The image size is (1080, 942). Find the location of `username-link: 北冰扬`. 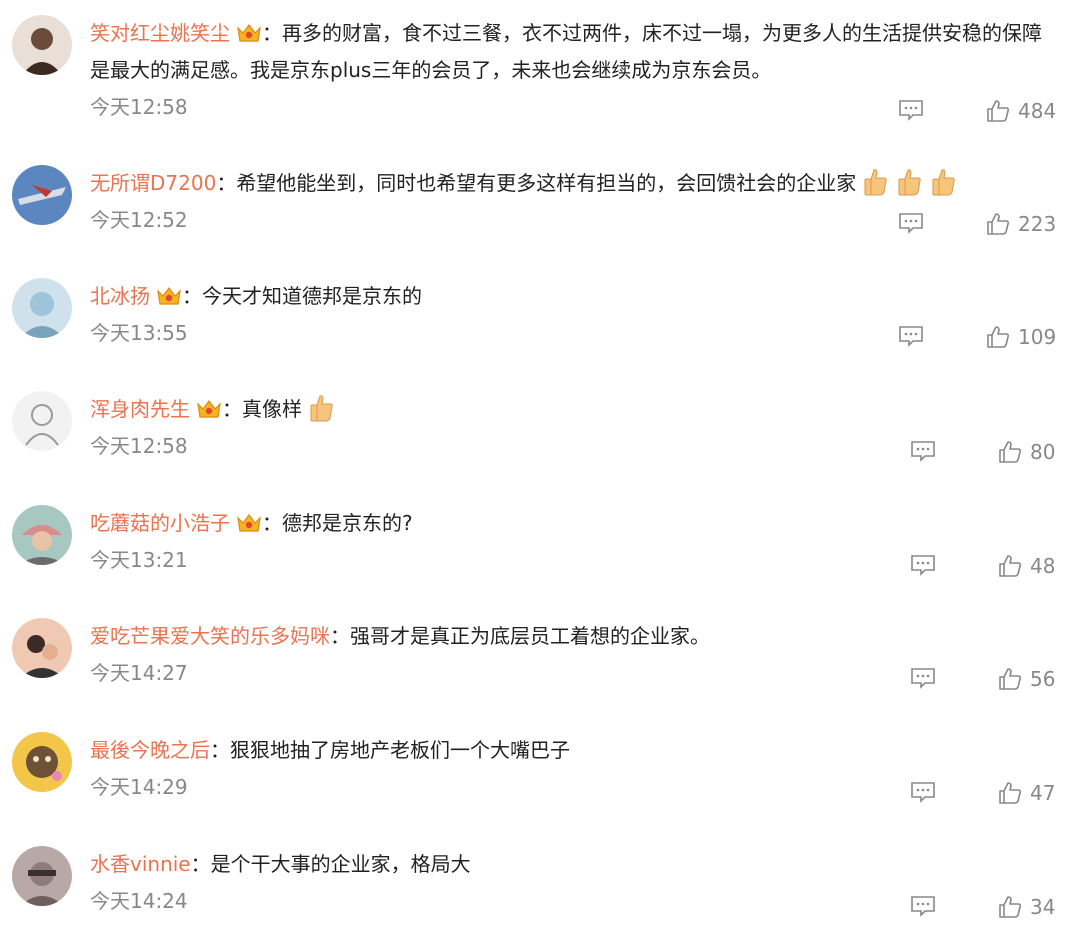

username-link: 北冰扬 is located at coordinates (120, 296).